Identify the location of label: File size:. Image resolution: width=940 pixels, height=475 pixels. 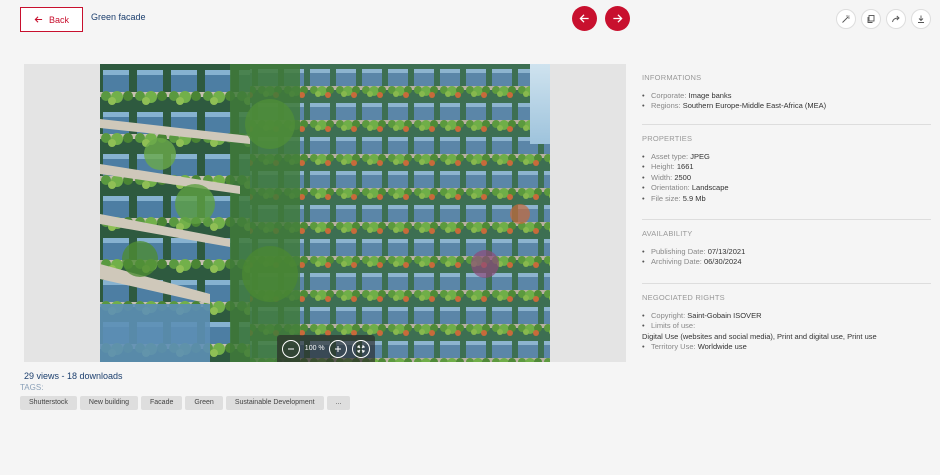
(667, 198).